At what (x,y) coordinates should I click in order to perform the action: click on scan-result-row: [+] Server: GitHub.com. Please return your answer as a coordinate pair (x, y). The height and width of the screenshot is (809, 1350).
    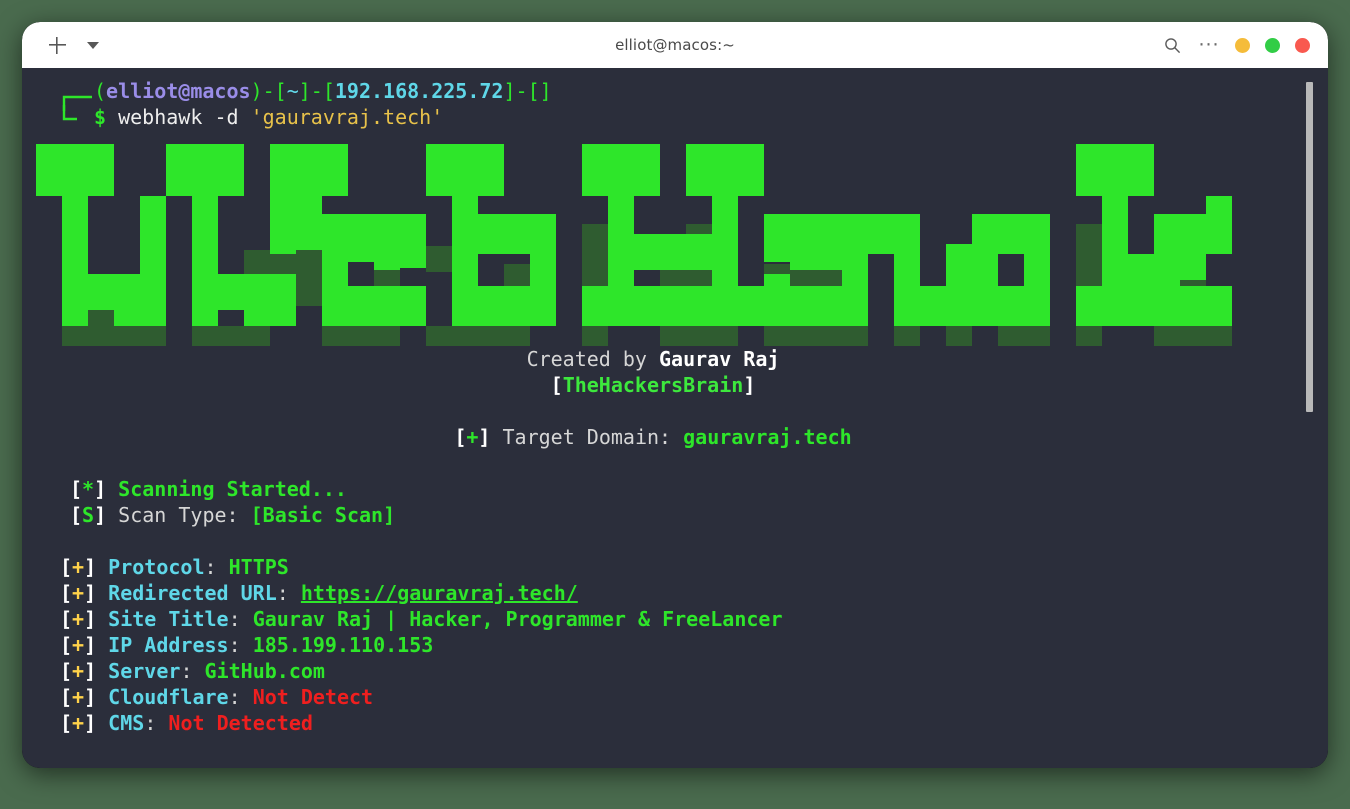
    Looking at the image, I should click on (653, 671).